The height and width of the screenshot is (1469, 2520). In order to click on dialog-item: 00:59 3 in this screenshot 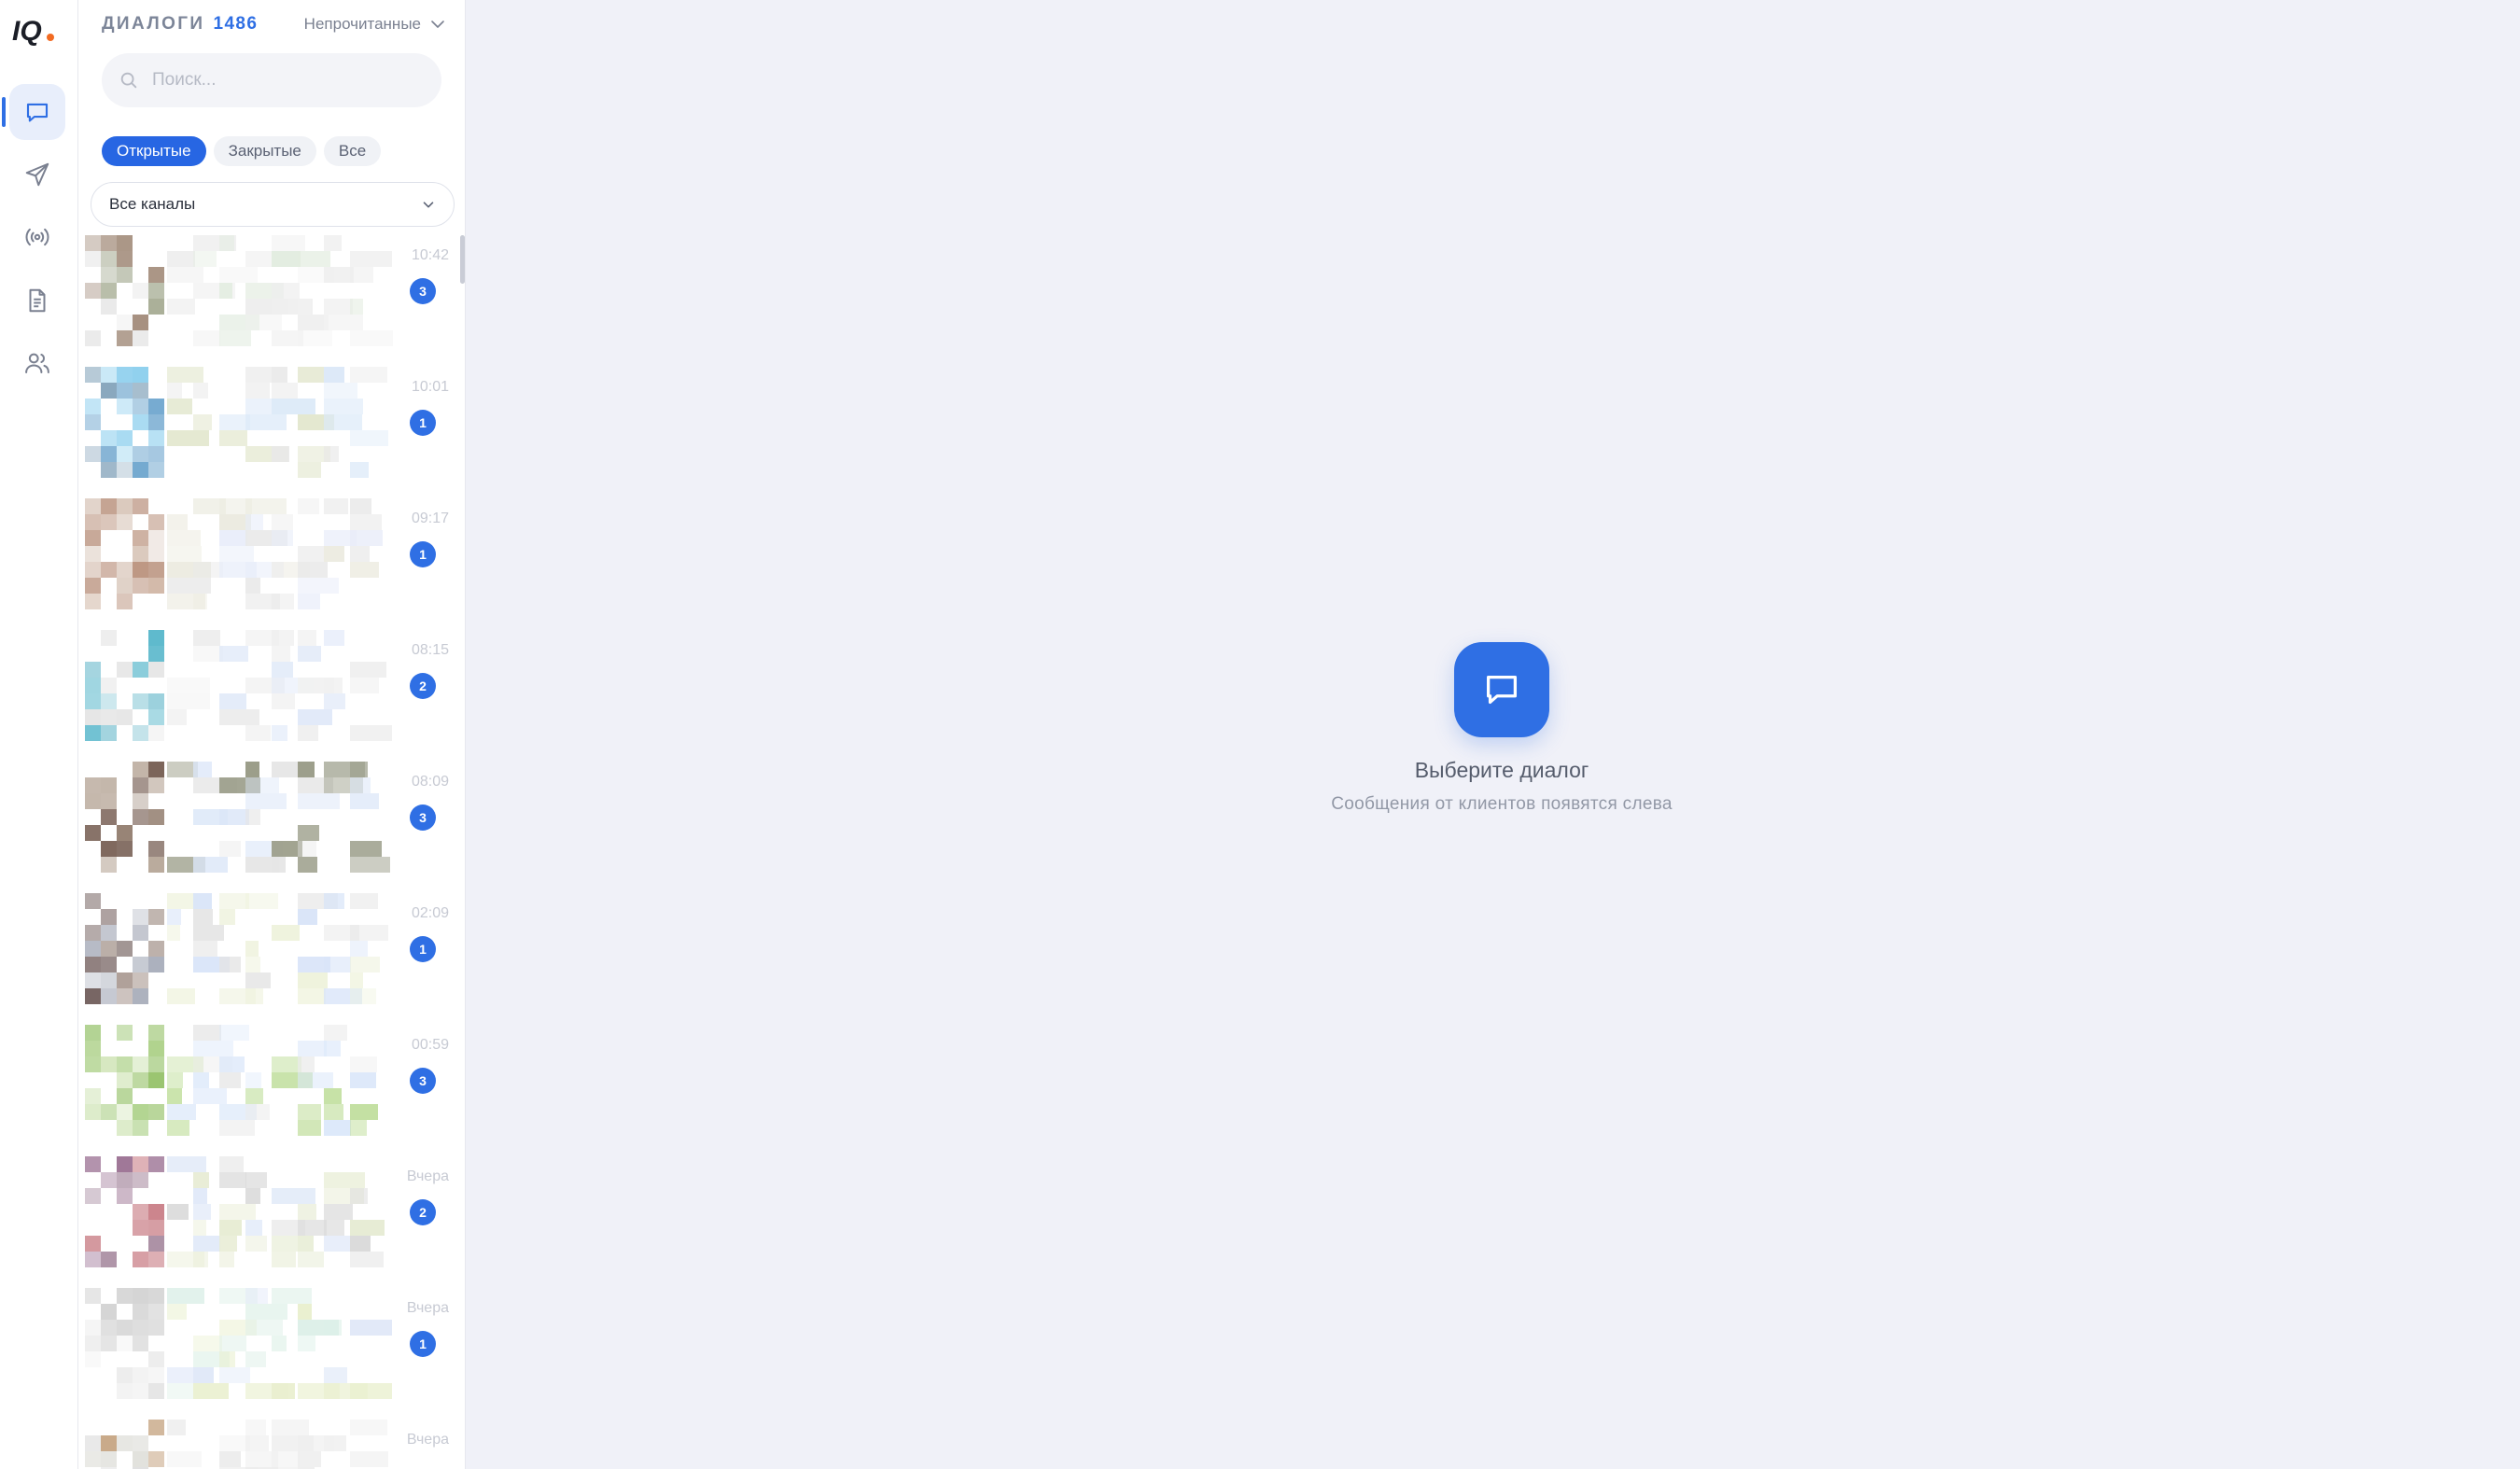, I will do `click(267, 1078)`.